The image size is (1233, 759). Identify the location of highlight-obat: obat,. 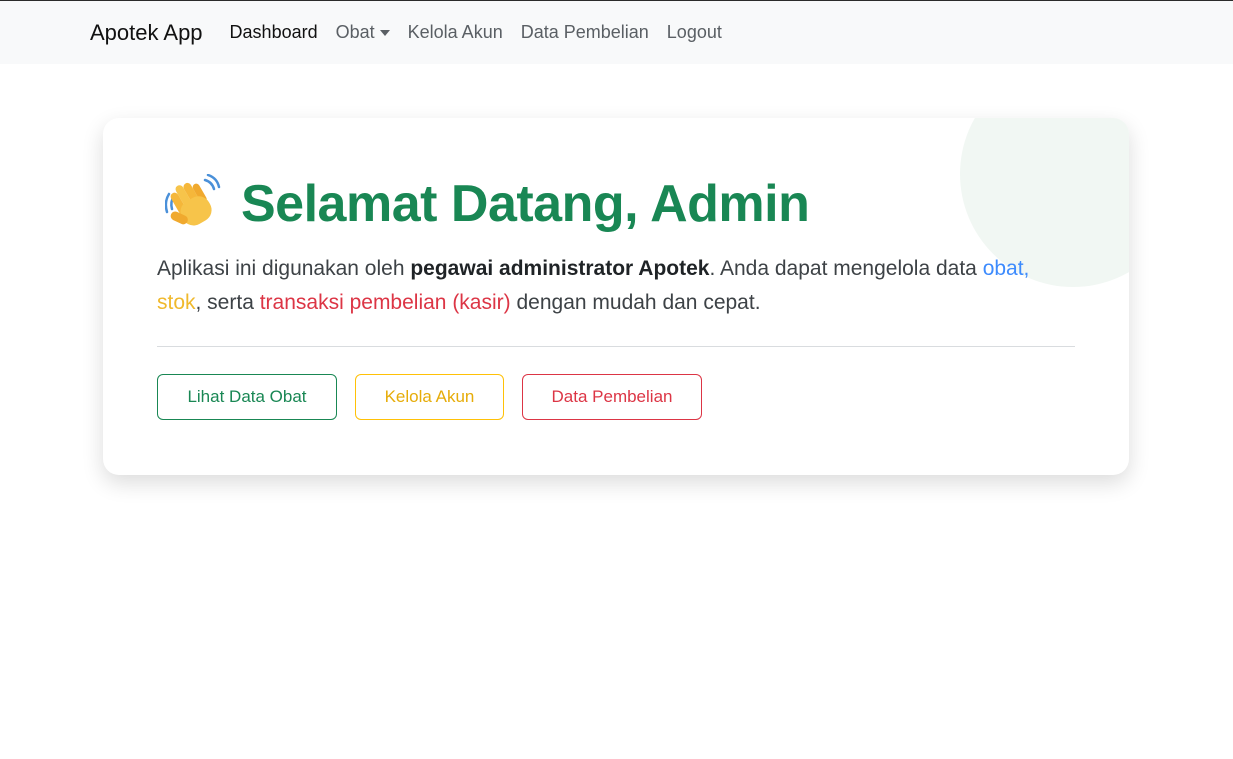
(1006, 268).